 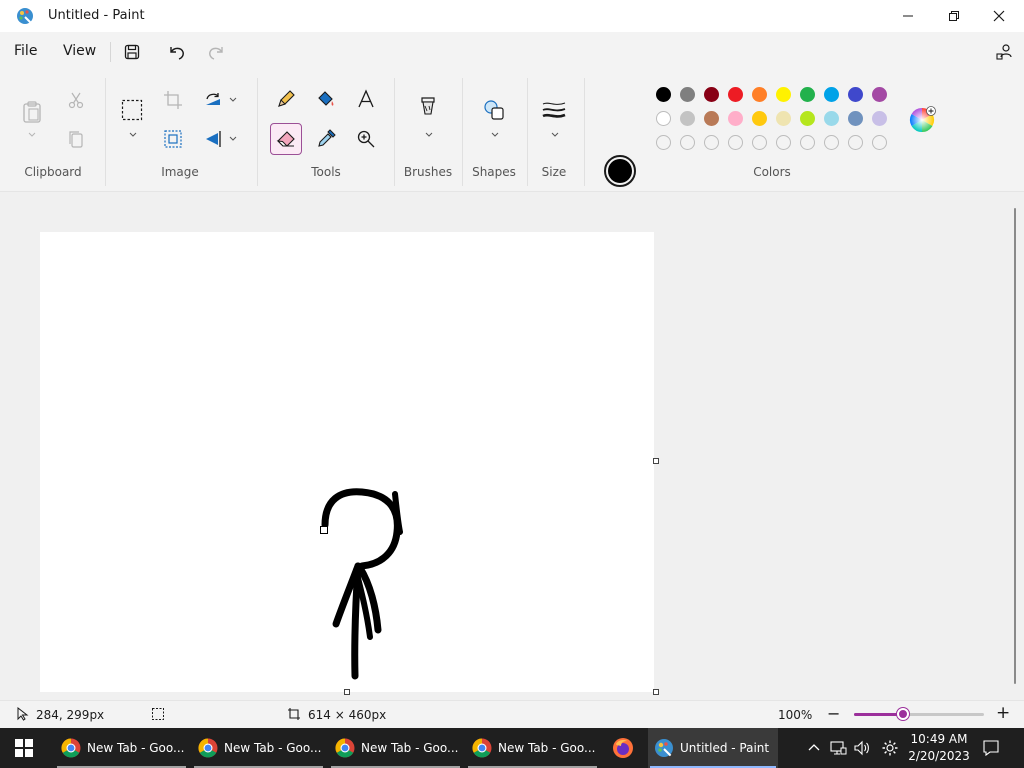 I want to click on size-button, so click(x=554, y=110).